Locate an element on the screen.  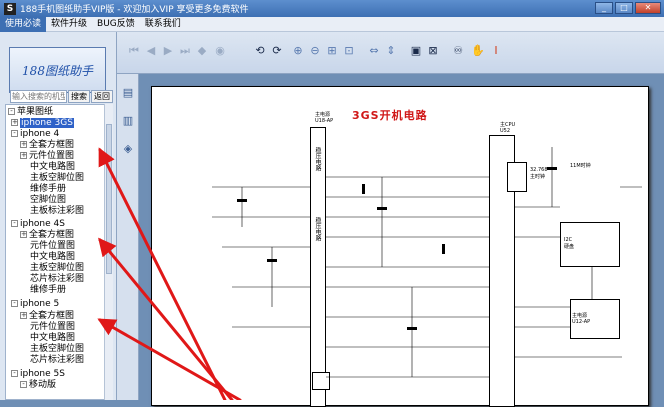
app-logo: 188图纸助手 is located at coordinates (57, 70).